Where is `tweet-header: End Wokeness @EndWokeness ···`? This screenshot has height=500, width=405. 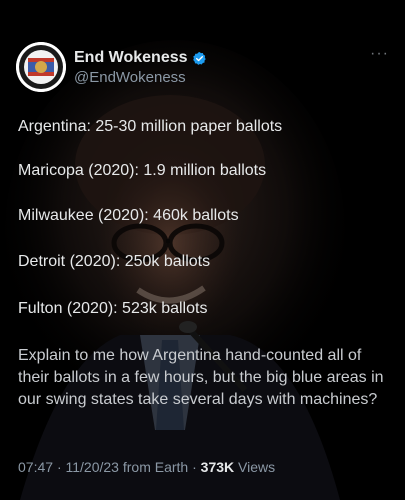
tweet-header: End Wokeness @EndWokeness ··· is located at coordinates (202, 66).